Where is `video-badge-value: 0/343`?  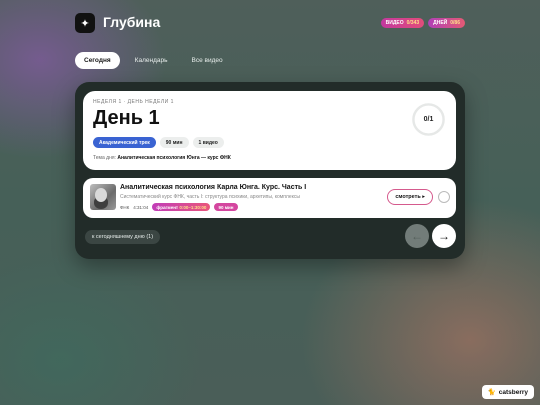
video-badge-value: 0/343 is located at coordinates (413, 23).